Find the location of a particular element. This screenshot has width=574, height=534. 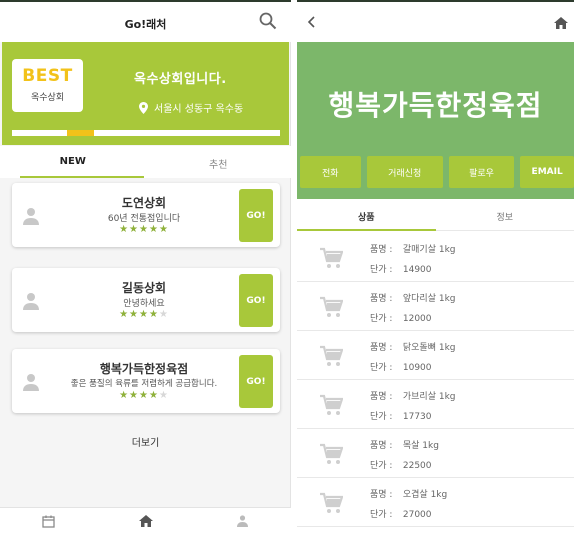

store-name: 도연상회 is located at coordinates (144, 203).